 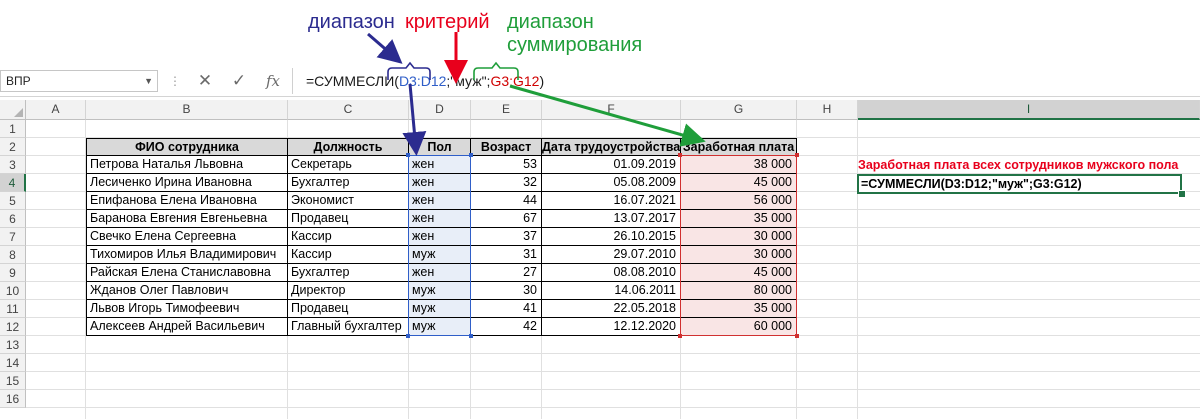 What do you see at coordinates (607, 115) in the screenshot?
I see `sum-range-arrow-icon` at bounding box center [607, 115].